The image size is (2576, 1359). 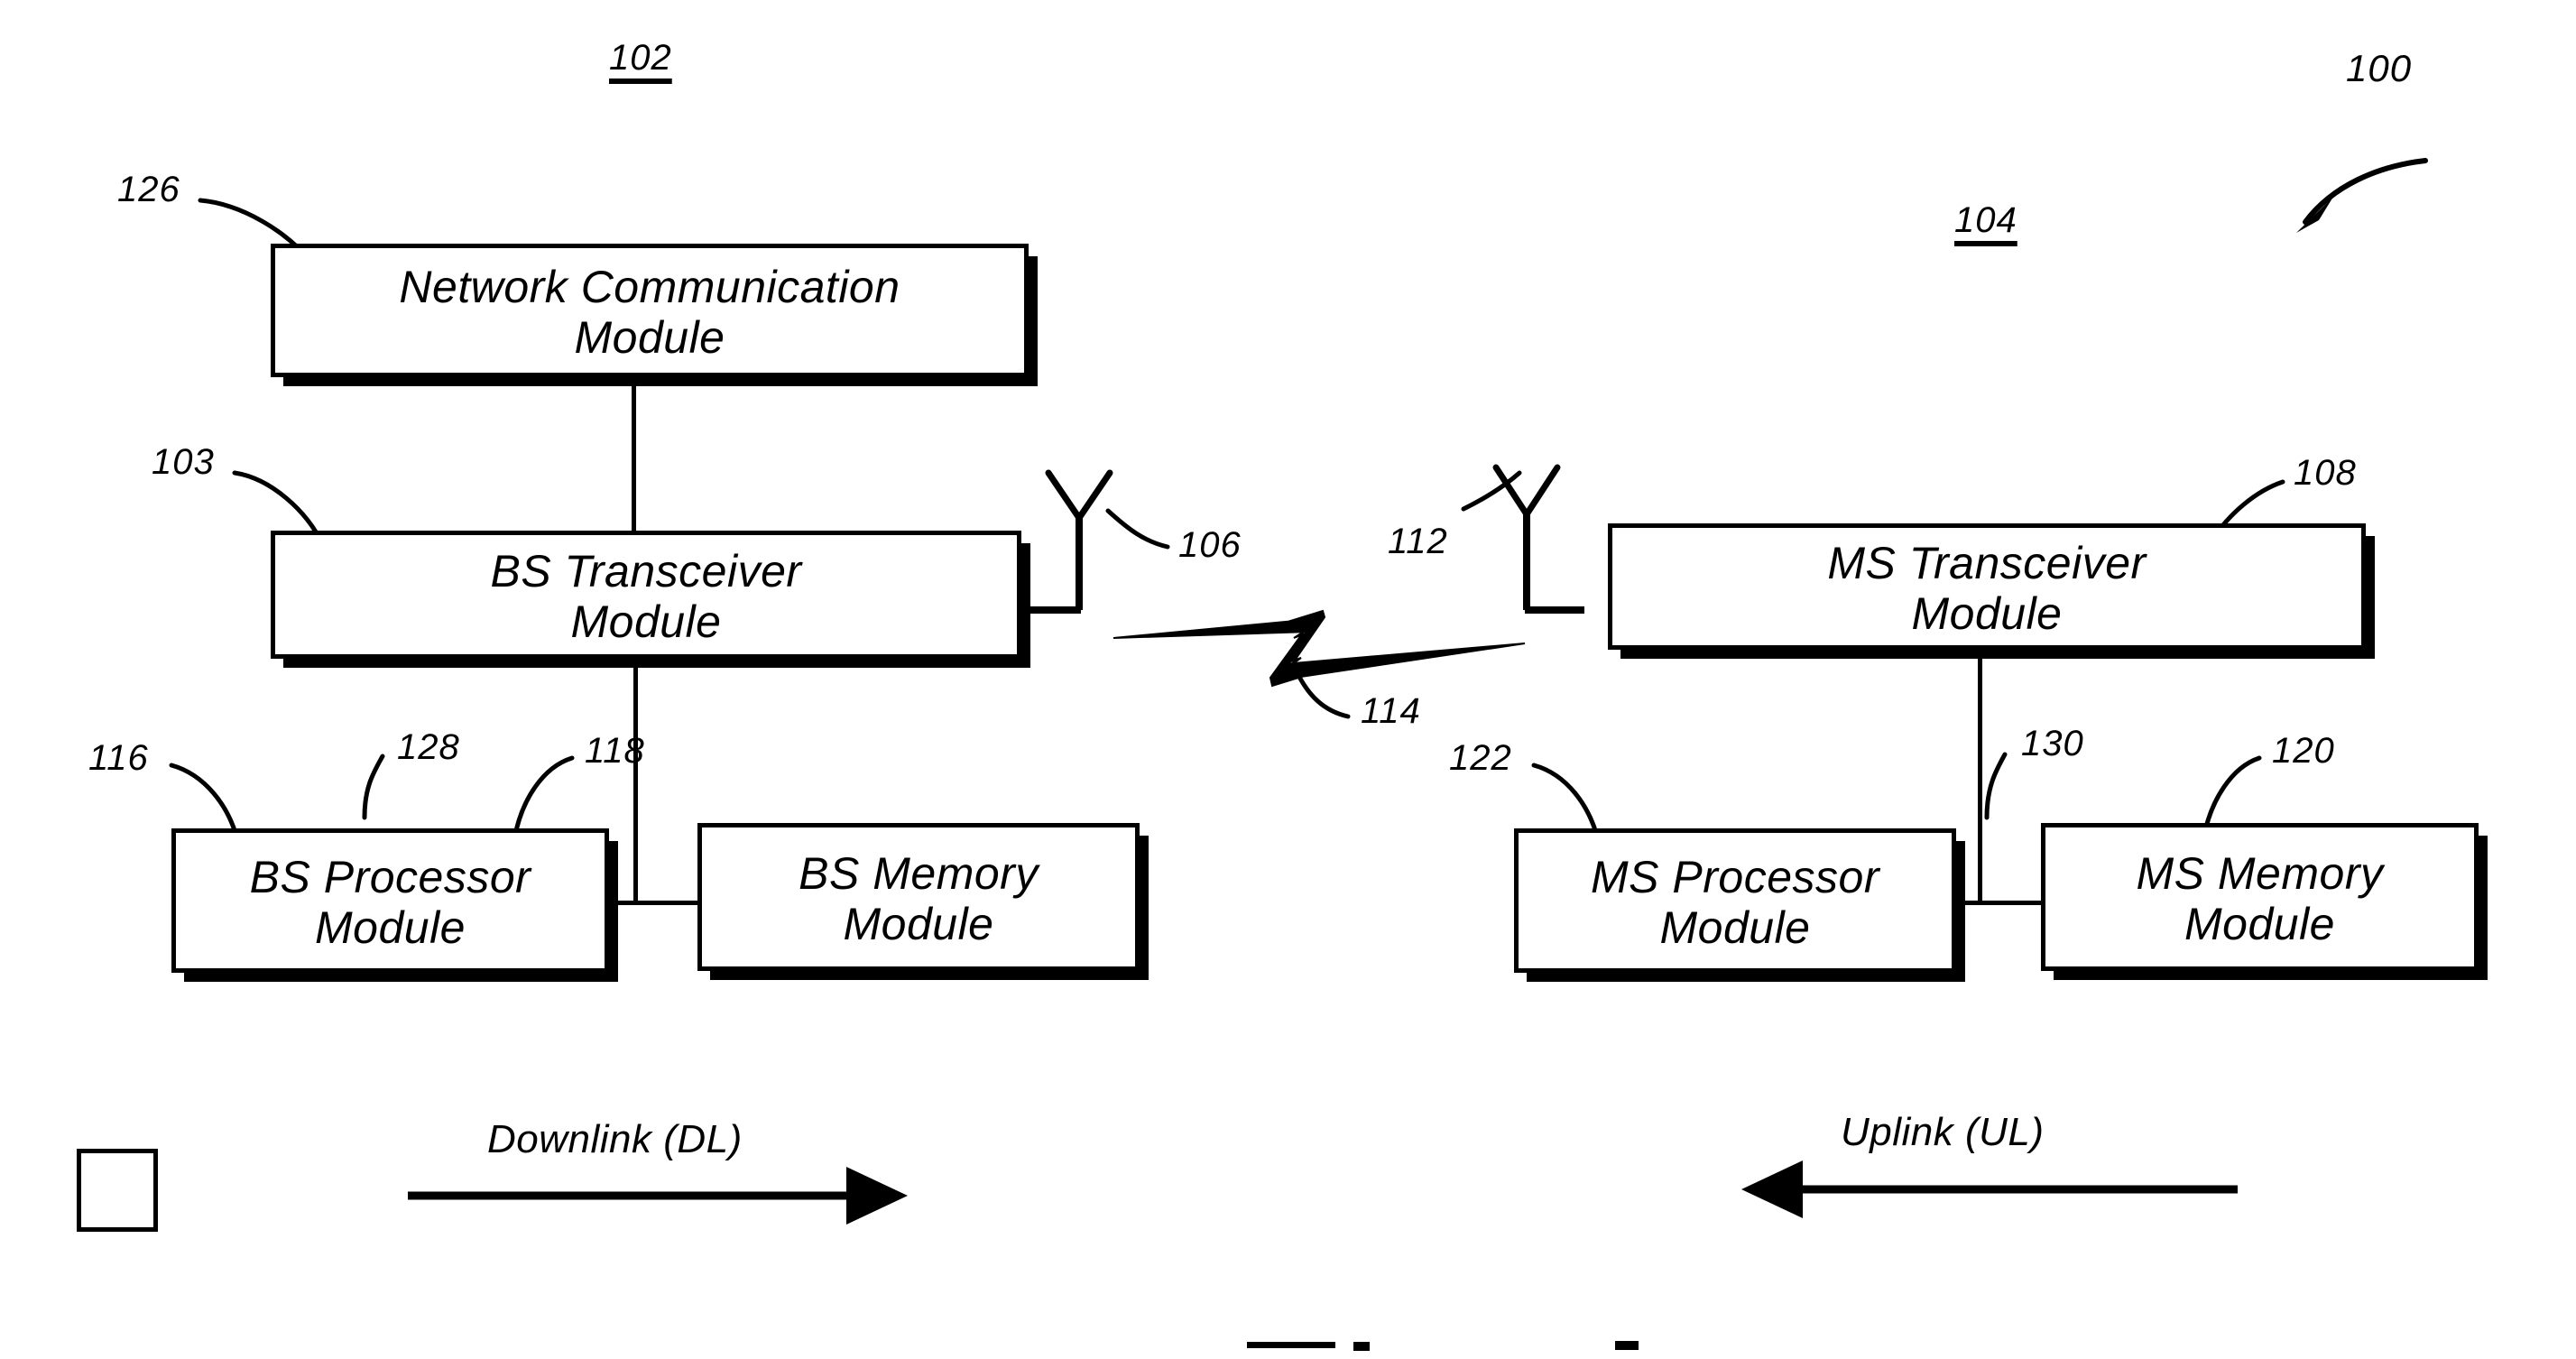 I want to click on ms-transceiver-module: MS Transceiver Module, so click(x=1987, y=586).